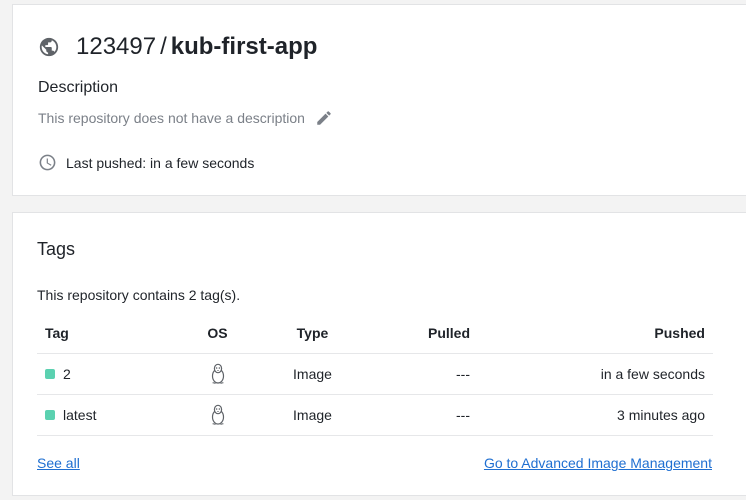  I want to click on pushed-cell: in a few seconds, so click(591, 374).